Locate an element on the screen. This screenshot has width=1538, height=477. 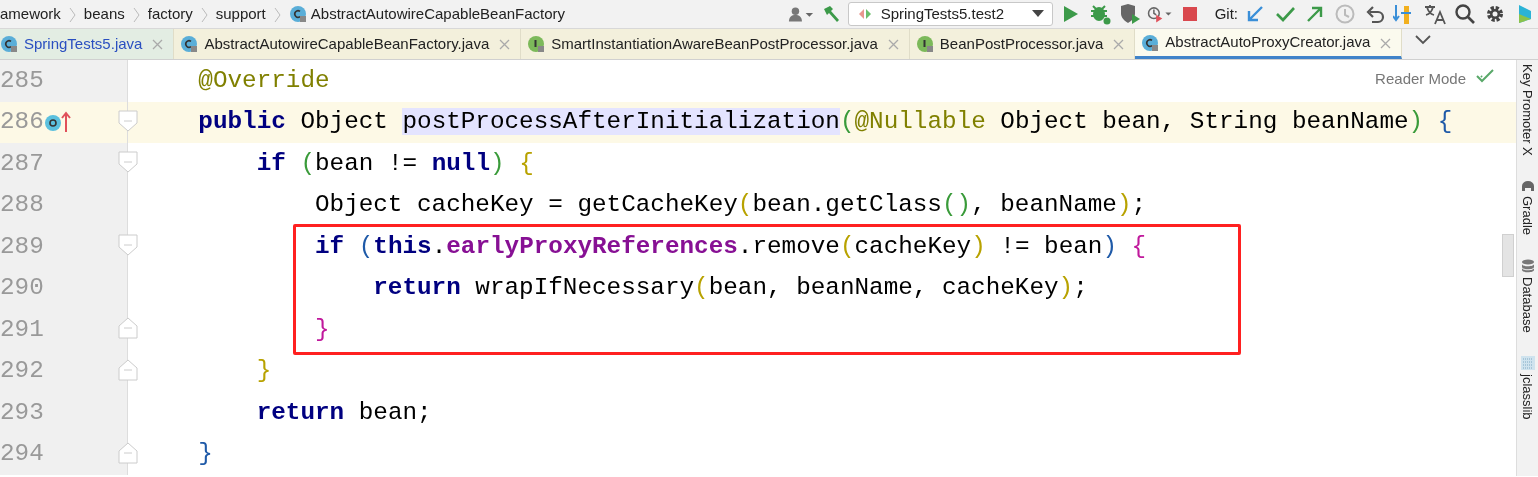
run-configuration-dropdown: SpringTests5.test2 is located at coordinates (950, 14).